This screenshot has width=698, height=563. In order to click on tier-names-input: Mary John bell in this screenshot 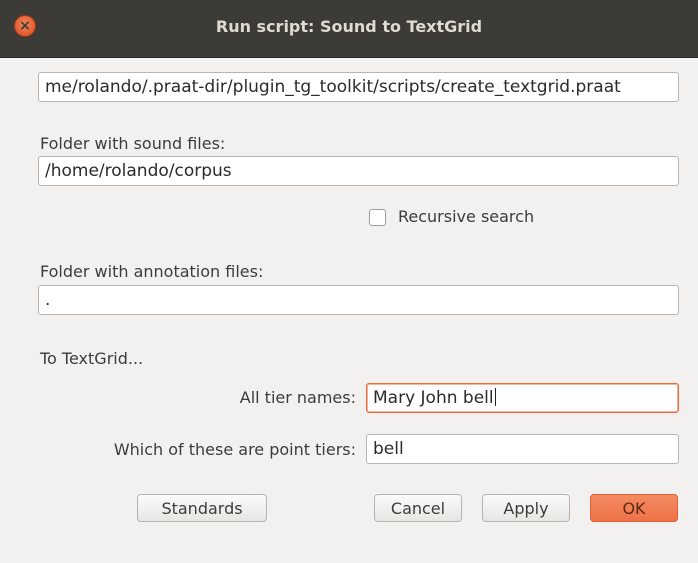, I will do `click(522, 398)`.